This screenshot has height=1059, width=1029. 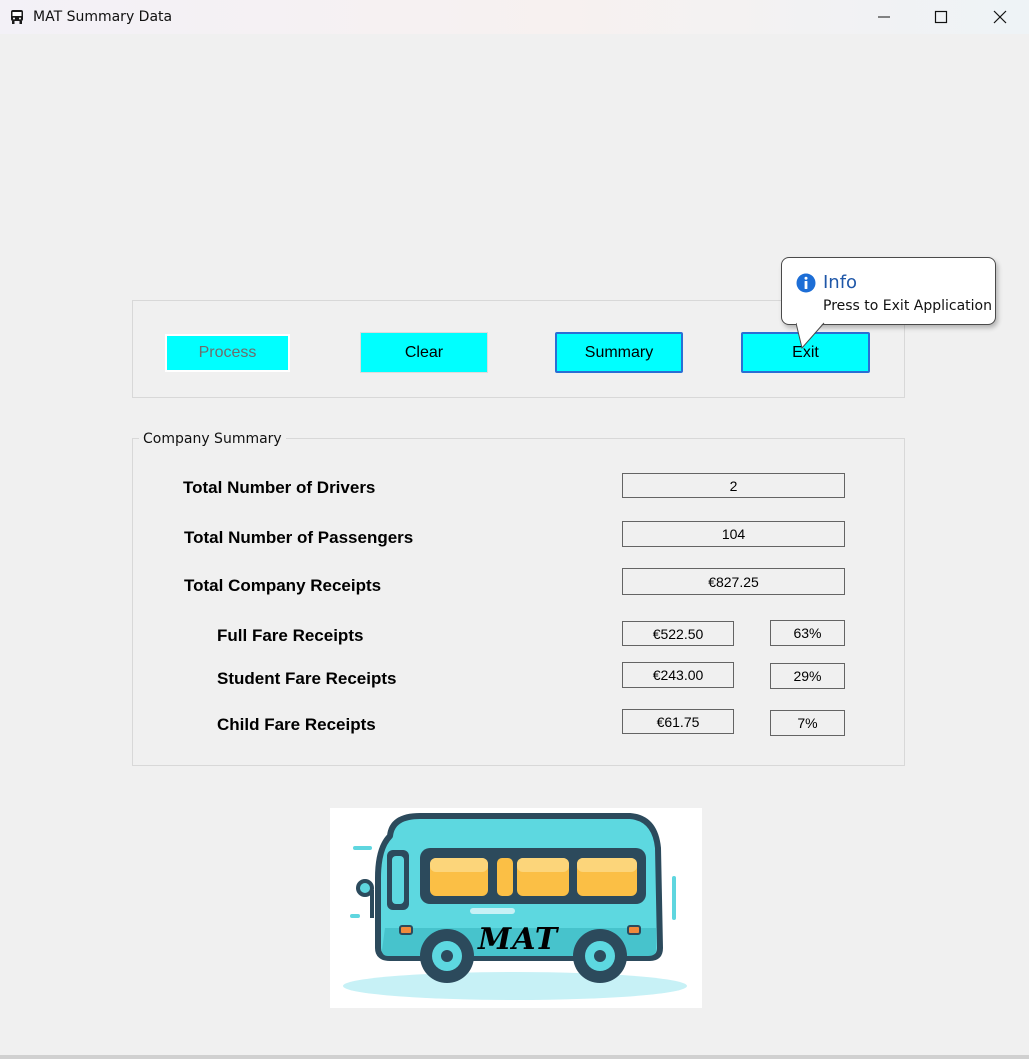 What do you see at coordinates (678, 675) in the screenshot?
I see `student-fare-value: €243.00` at bounding box center [678, 675].